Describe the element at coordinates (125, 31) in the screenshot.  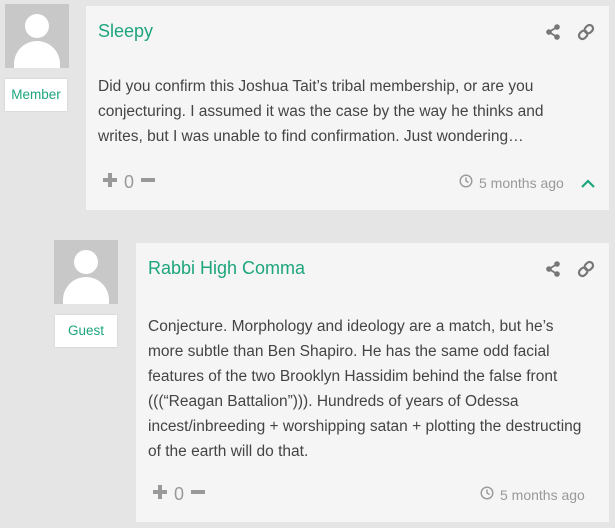
I see `comment-author: Sleepy` at that location.